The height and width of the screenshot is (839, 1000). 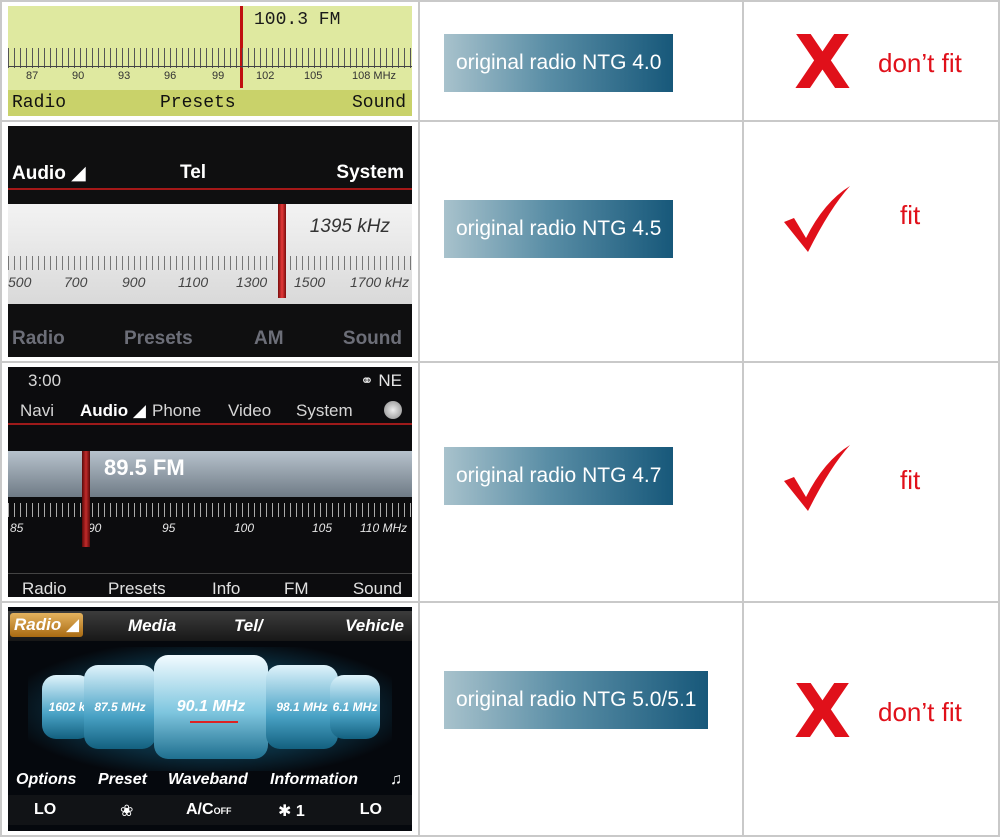 What do you see at coordinates (120, 707) in the screenshot?
I see `station-drum: 87.5 MHz` at bounding box center [120, 707].